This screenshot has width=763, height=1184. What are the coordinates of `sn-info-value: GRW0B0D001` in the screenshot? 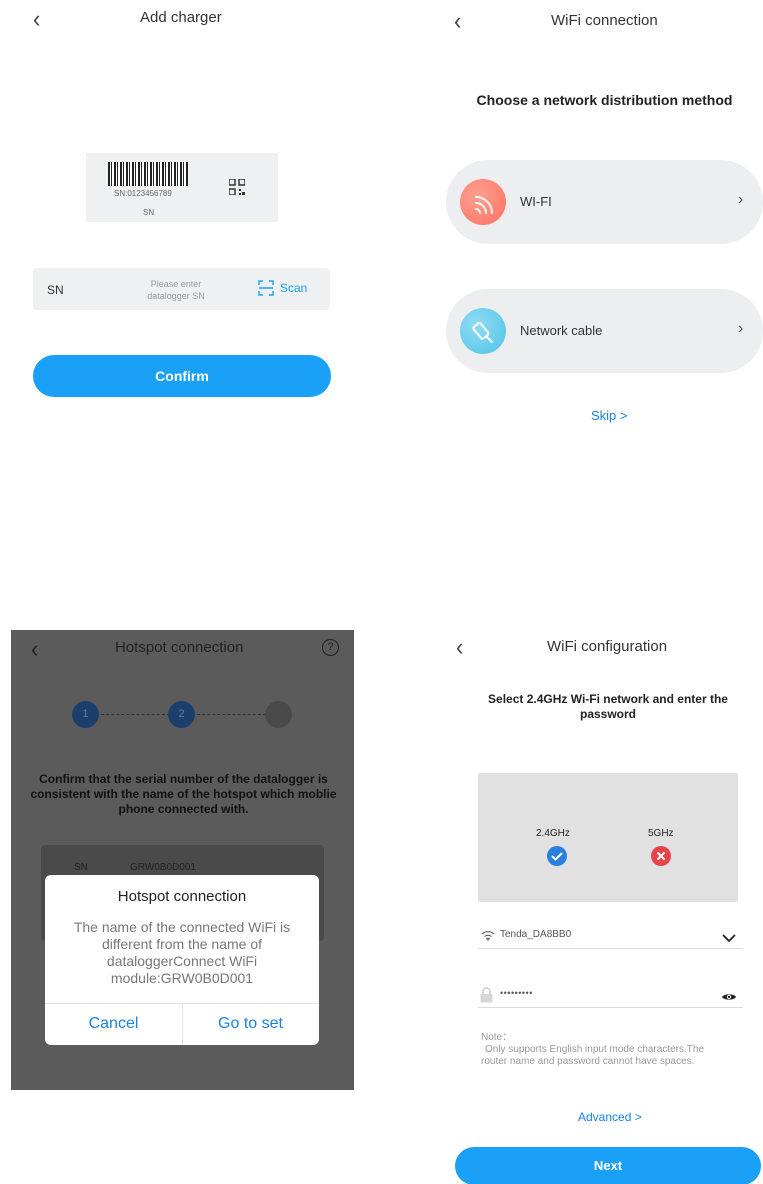 It's located at (163, 867).